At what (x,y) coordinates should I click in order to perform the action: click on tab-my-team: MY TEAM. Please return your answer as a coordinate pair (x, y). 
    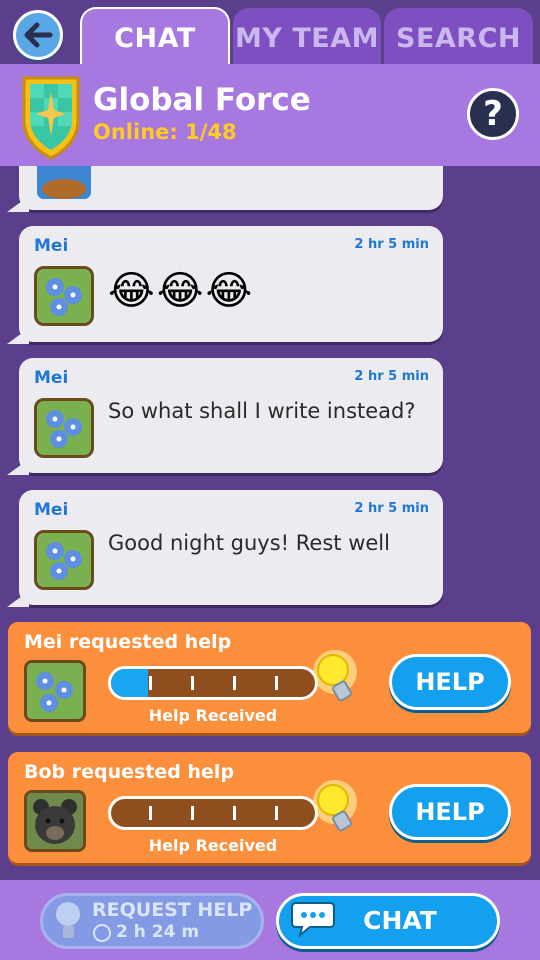
    Looking at the image, I should click on (307, 38).